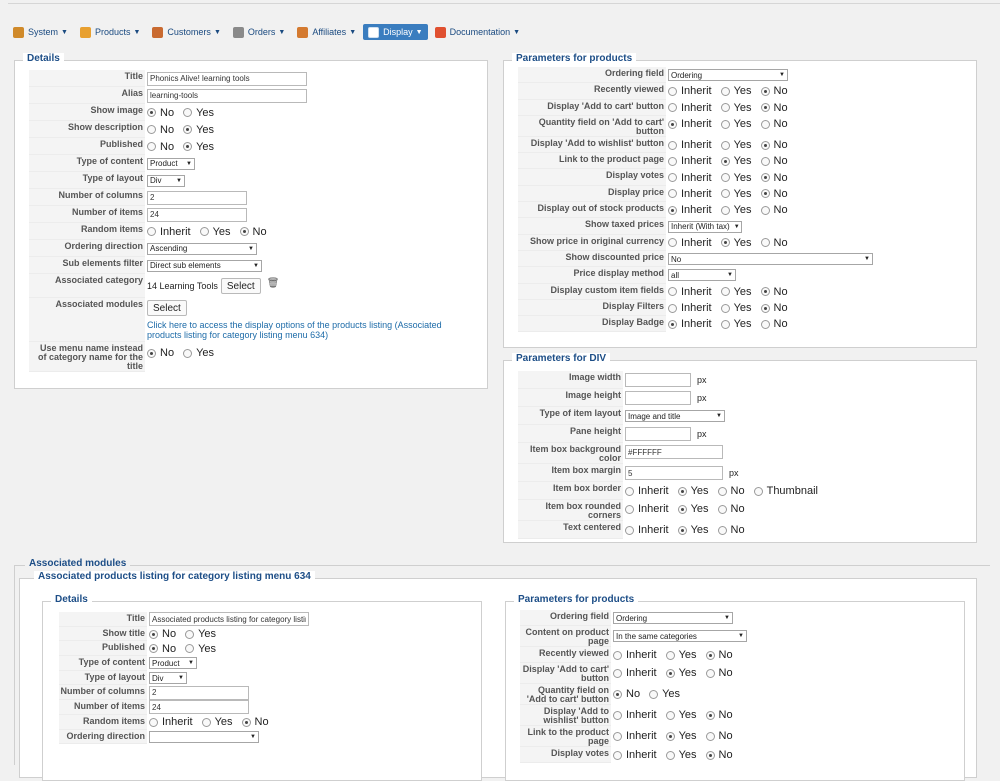 The height and width of the screenshot is (781, 1000). Describe the element at coordinates (696, 145) in the screenshot. I see `params-display-add-to-wishlist-button-option-inherit: Inherit` at that location.